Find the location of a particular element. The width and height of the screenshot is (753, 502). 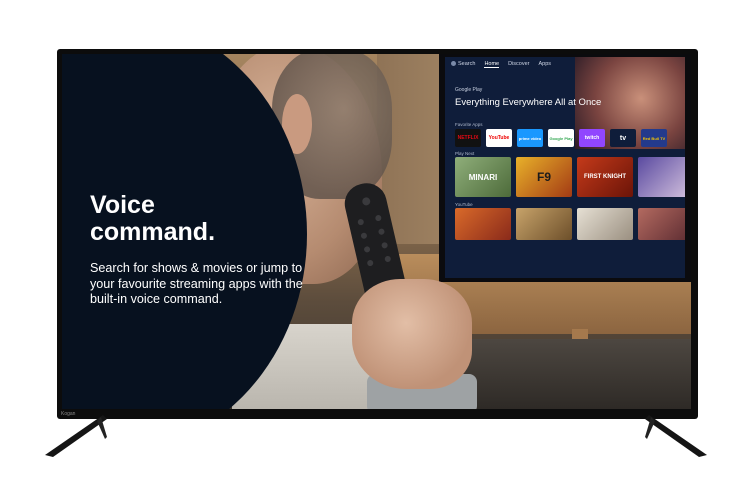

headline-line-1: Voice is located at coordinates (122, 205).